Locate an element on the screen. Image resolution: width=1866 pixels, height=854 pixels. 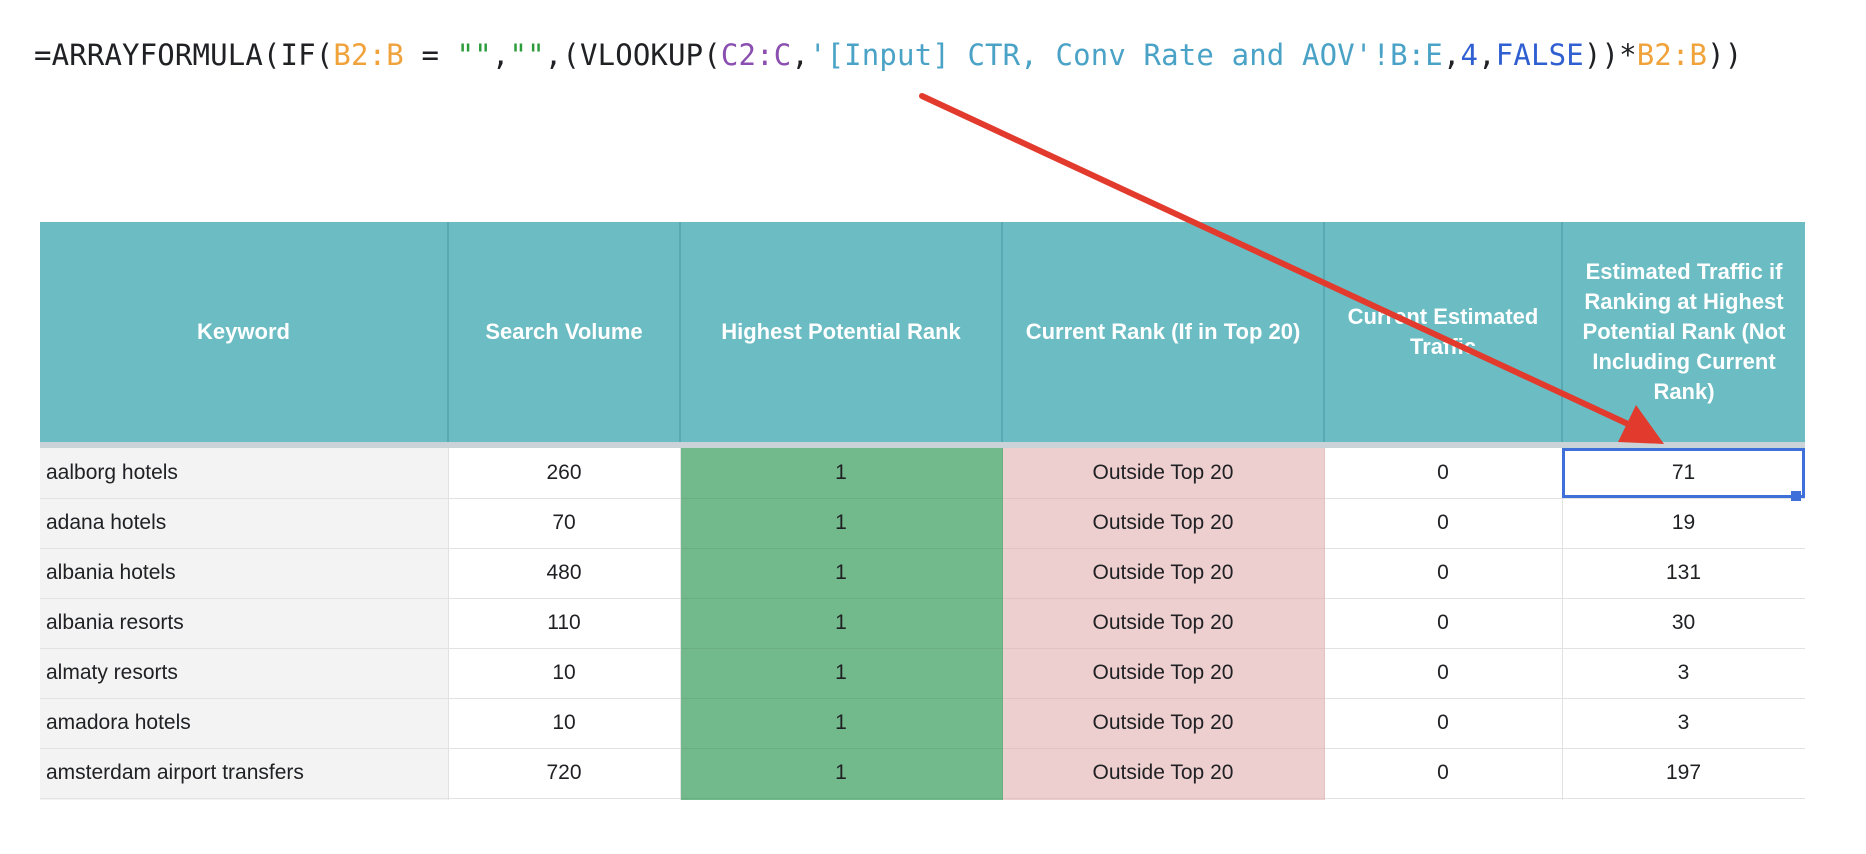
formula-token: ))* is located at coordinates (1610, 55).